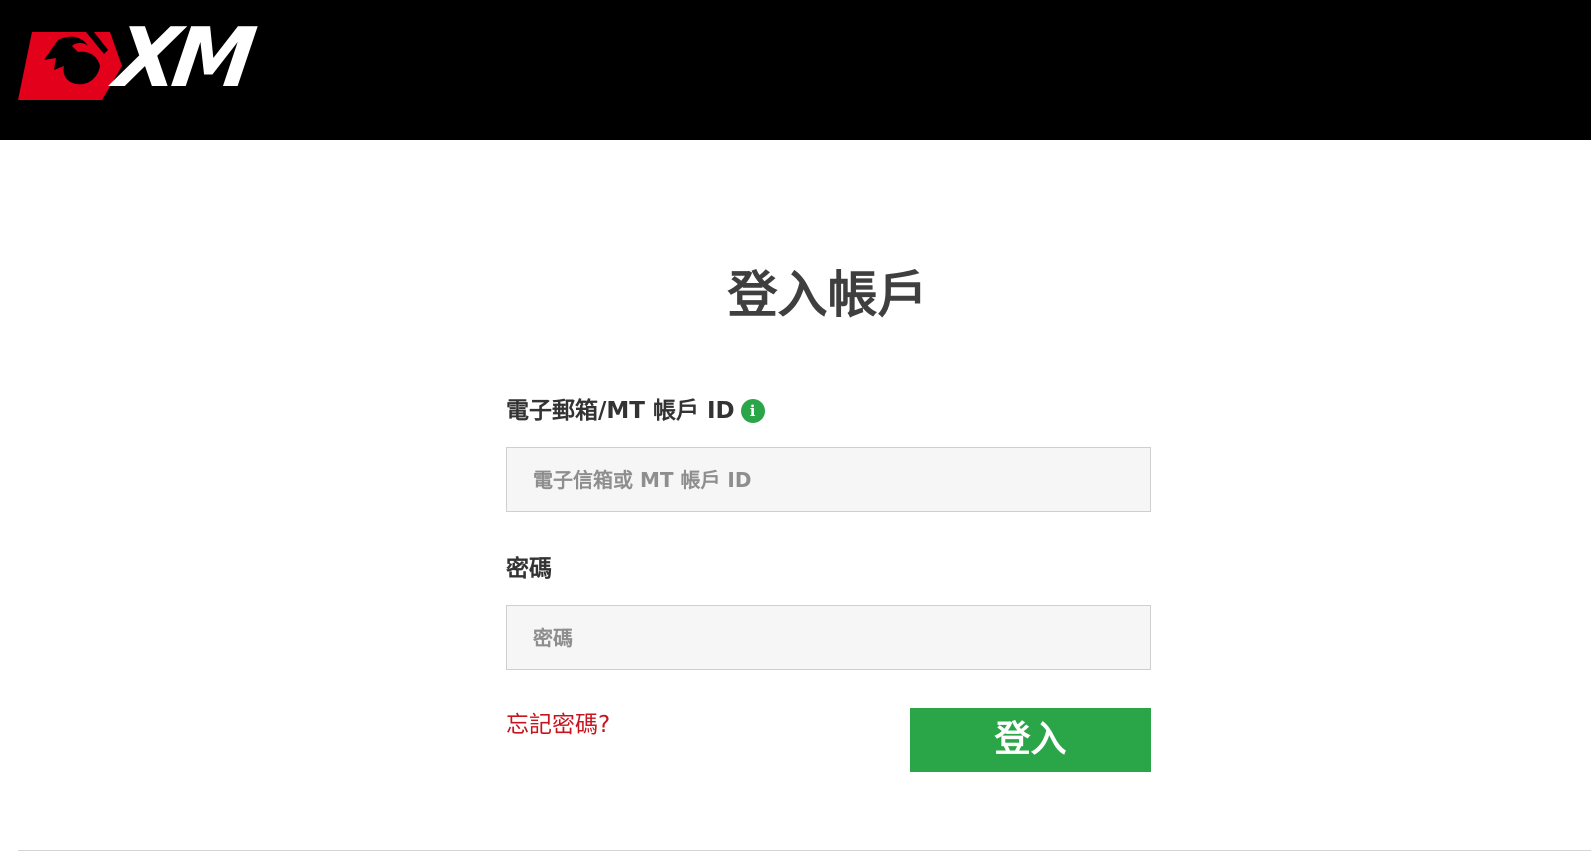  Describe the element at coordinates (828, 637) in the screenshot. I see `password-input` at that location.